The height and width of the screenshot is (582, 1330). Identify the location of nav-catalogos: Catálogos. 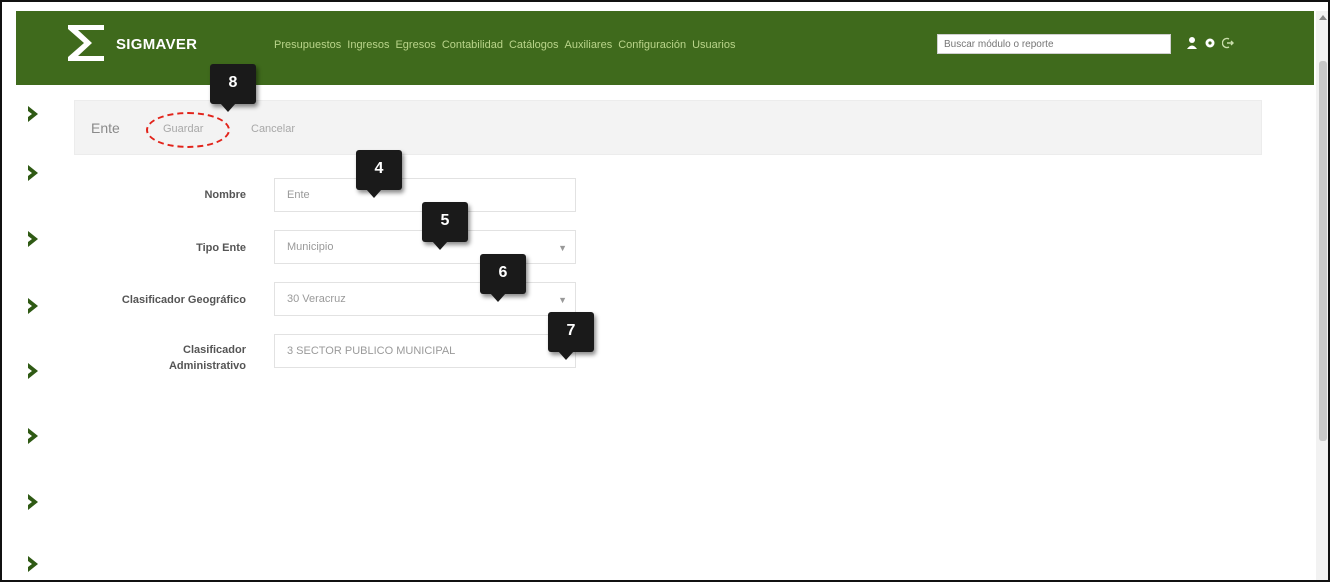
(534, 45).